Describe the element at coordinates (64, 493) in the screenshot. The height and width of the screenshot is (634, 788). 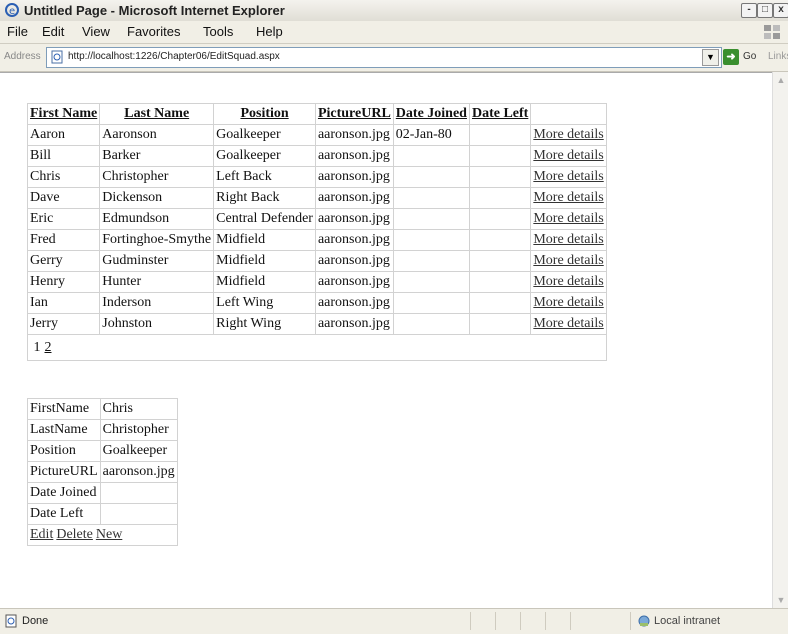
I see `detail-label: Date Joined` at that location.